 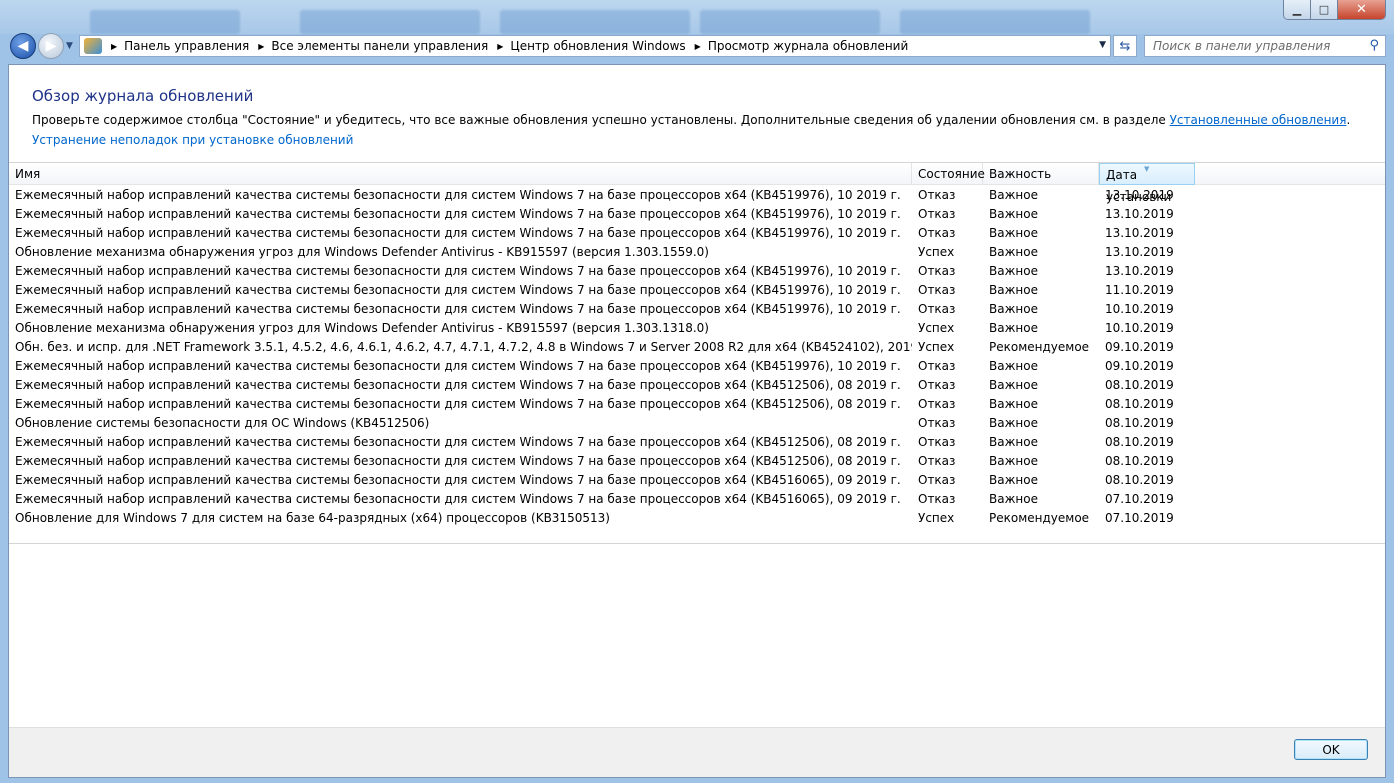 I want to click on breadcrumb-label: Панель управления, so click(x=186, y=46).